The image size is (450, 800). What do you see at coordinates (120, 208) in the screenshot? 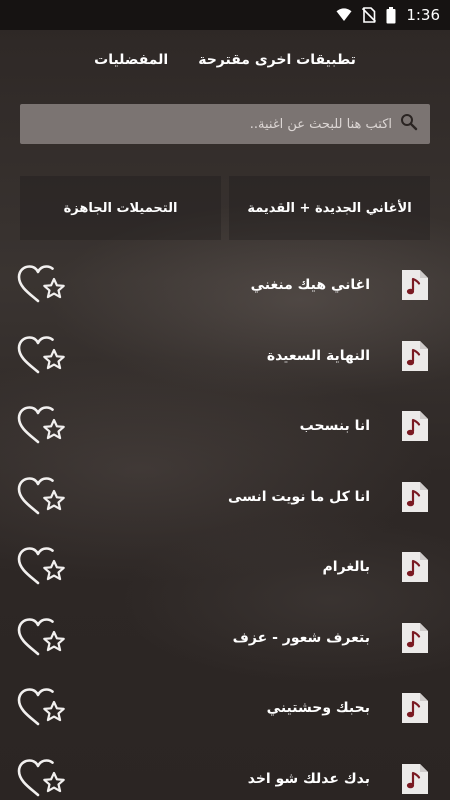
I see `tab-ready-downloads: التحميلات الجاهزة` at bounding box center [120, 208].